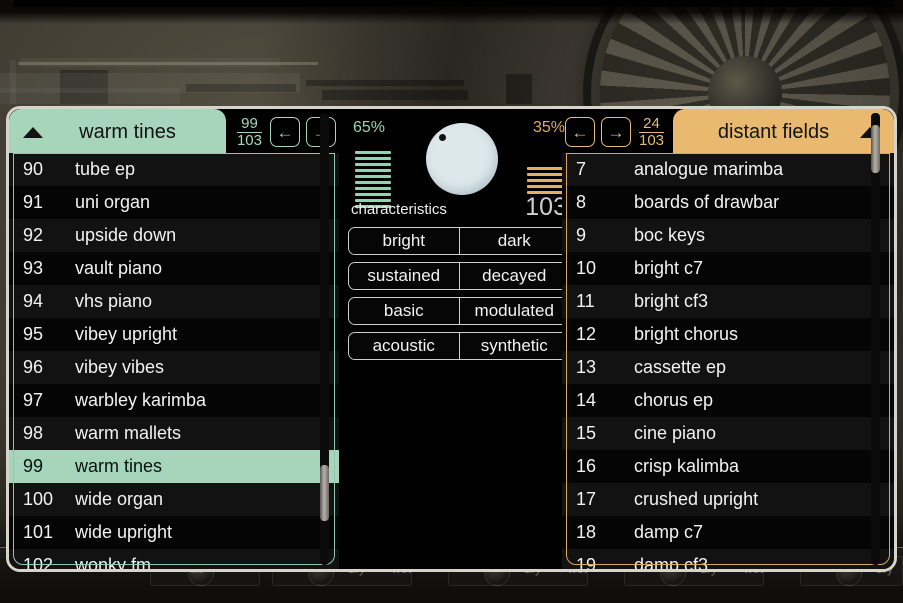 The height and width of the screenshot is (603, 903). What do you see at coordinates (513, 276) in the screenshot?
I see `characteristic-chip-decayed: decayed` at bounding box center [513, 276].